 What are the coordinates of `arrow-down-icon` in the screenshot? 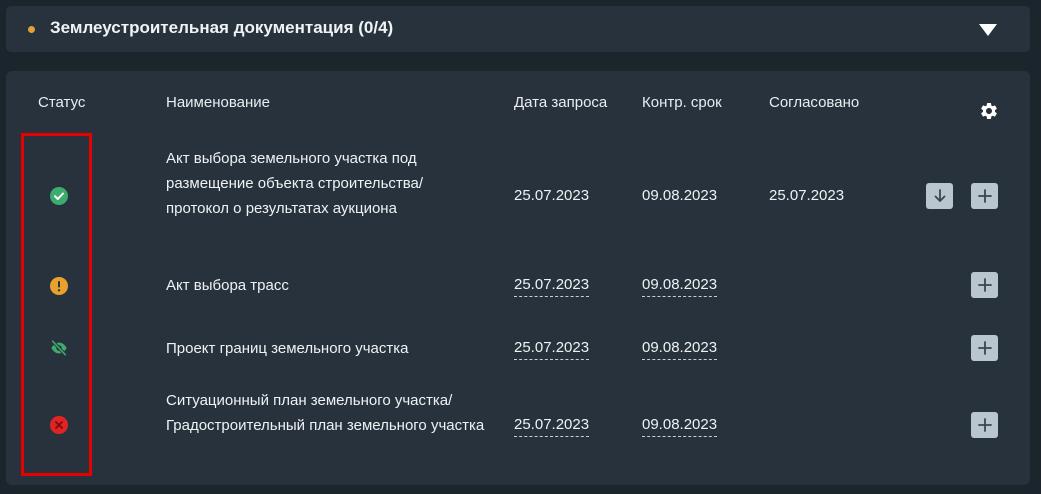 It's located at (939, 195).